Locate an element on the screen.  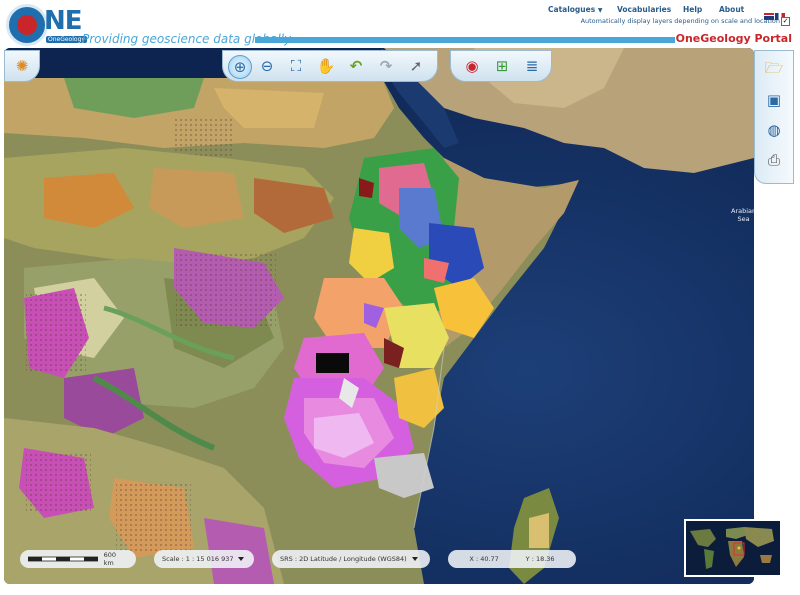
redo-icon: ↷ is located at coordinates (386, 66).